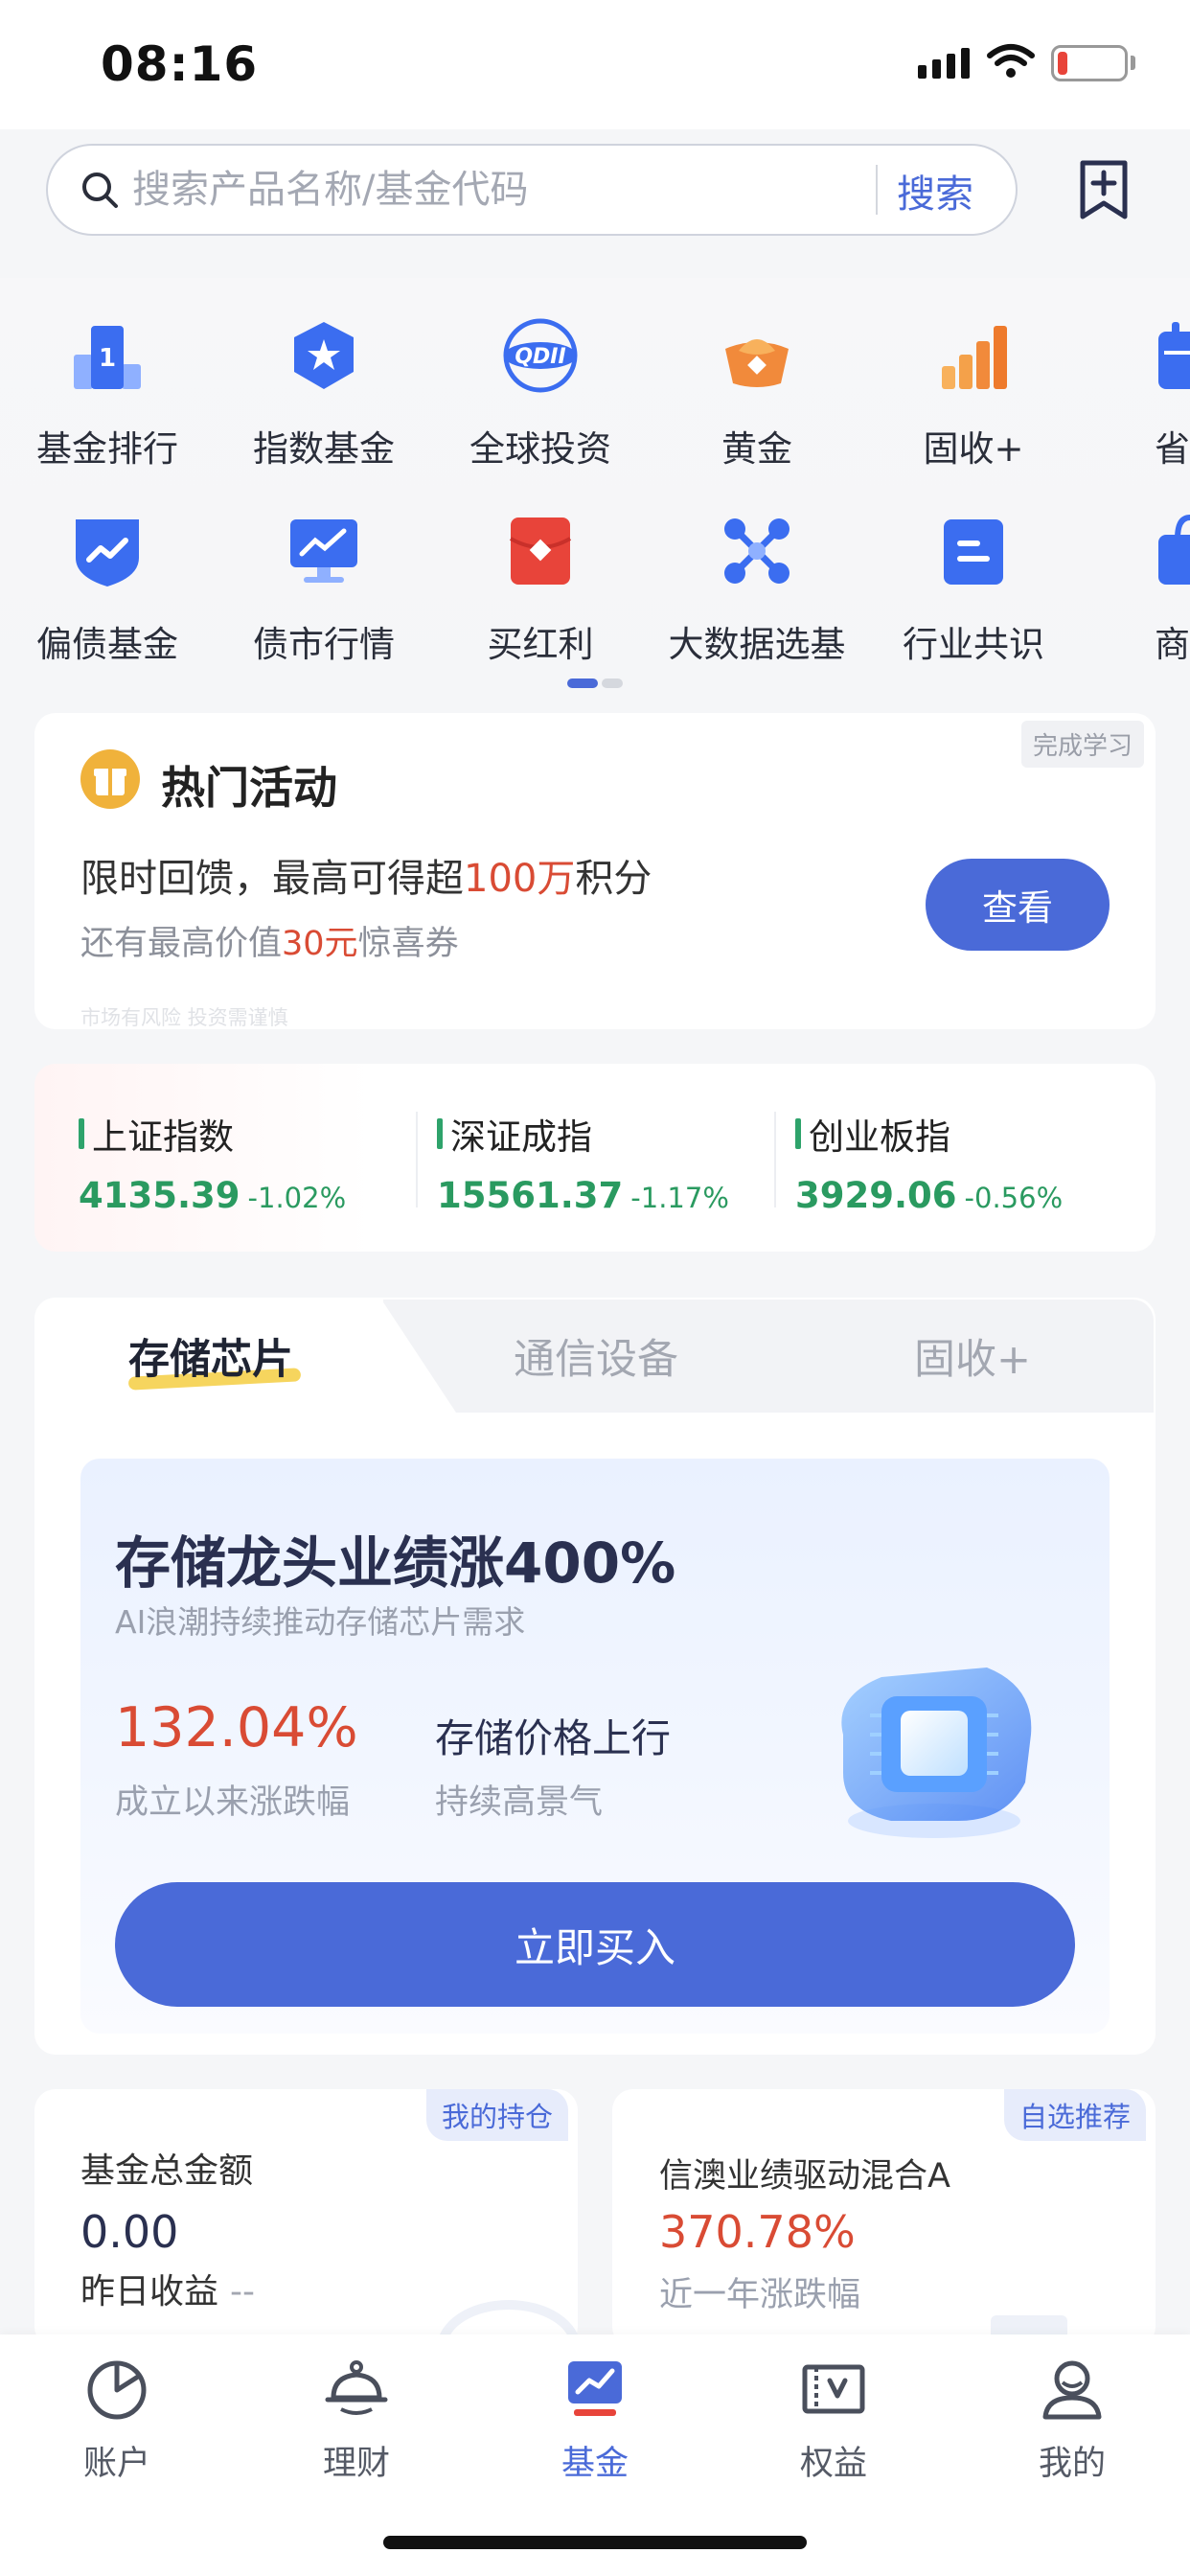 Image resolution: width=1190 pixels, height=2576 pixels. I want to click on nav-rights: 权益, so click(834, 2419).